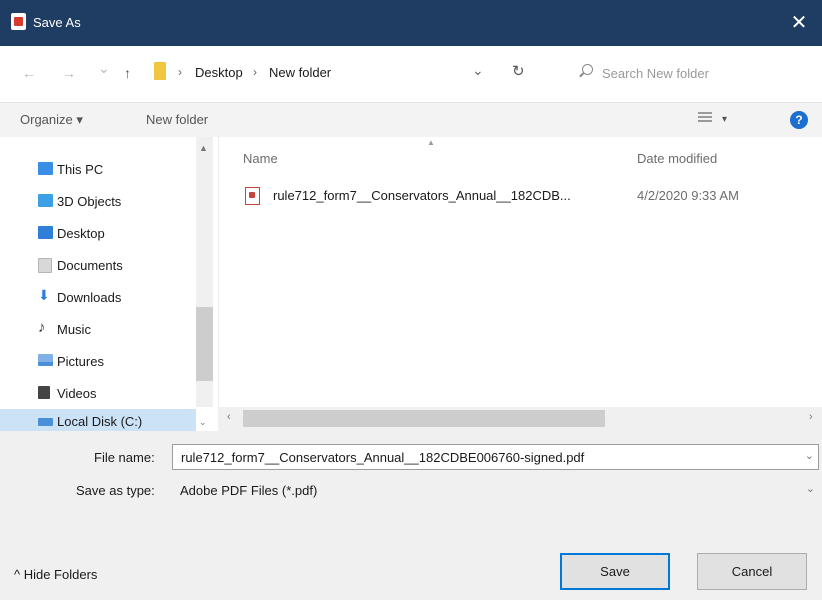  Describe the element at coordinates (45, 168) in the screenshot. I see `computer-icon` at that location.